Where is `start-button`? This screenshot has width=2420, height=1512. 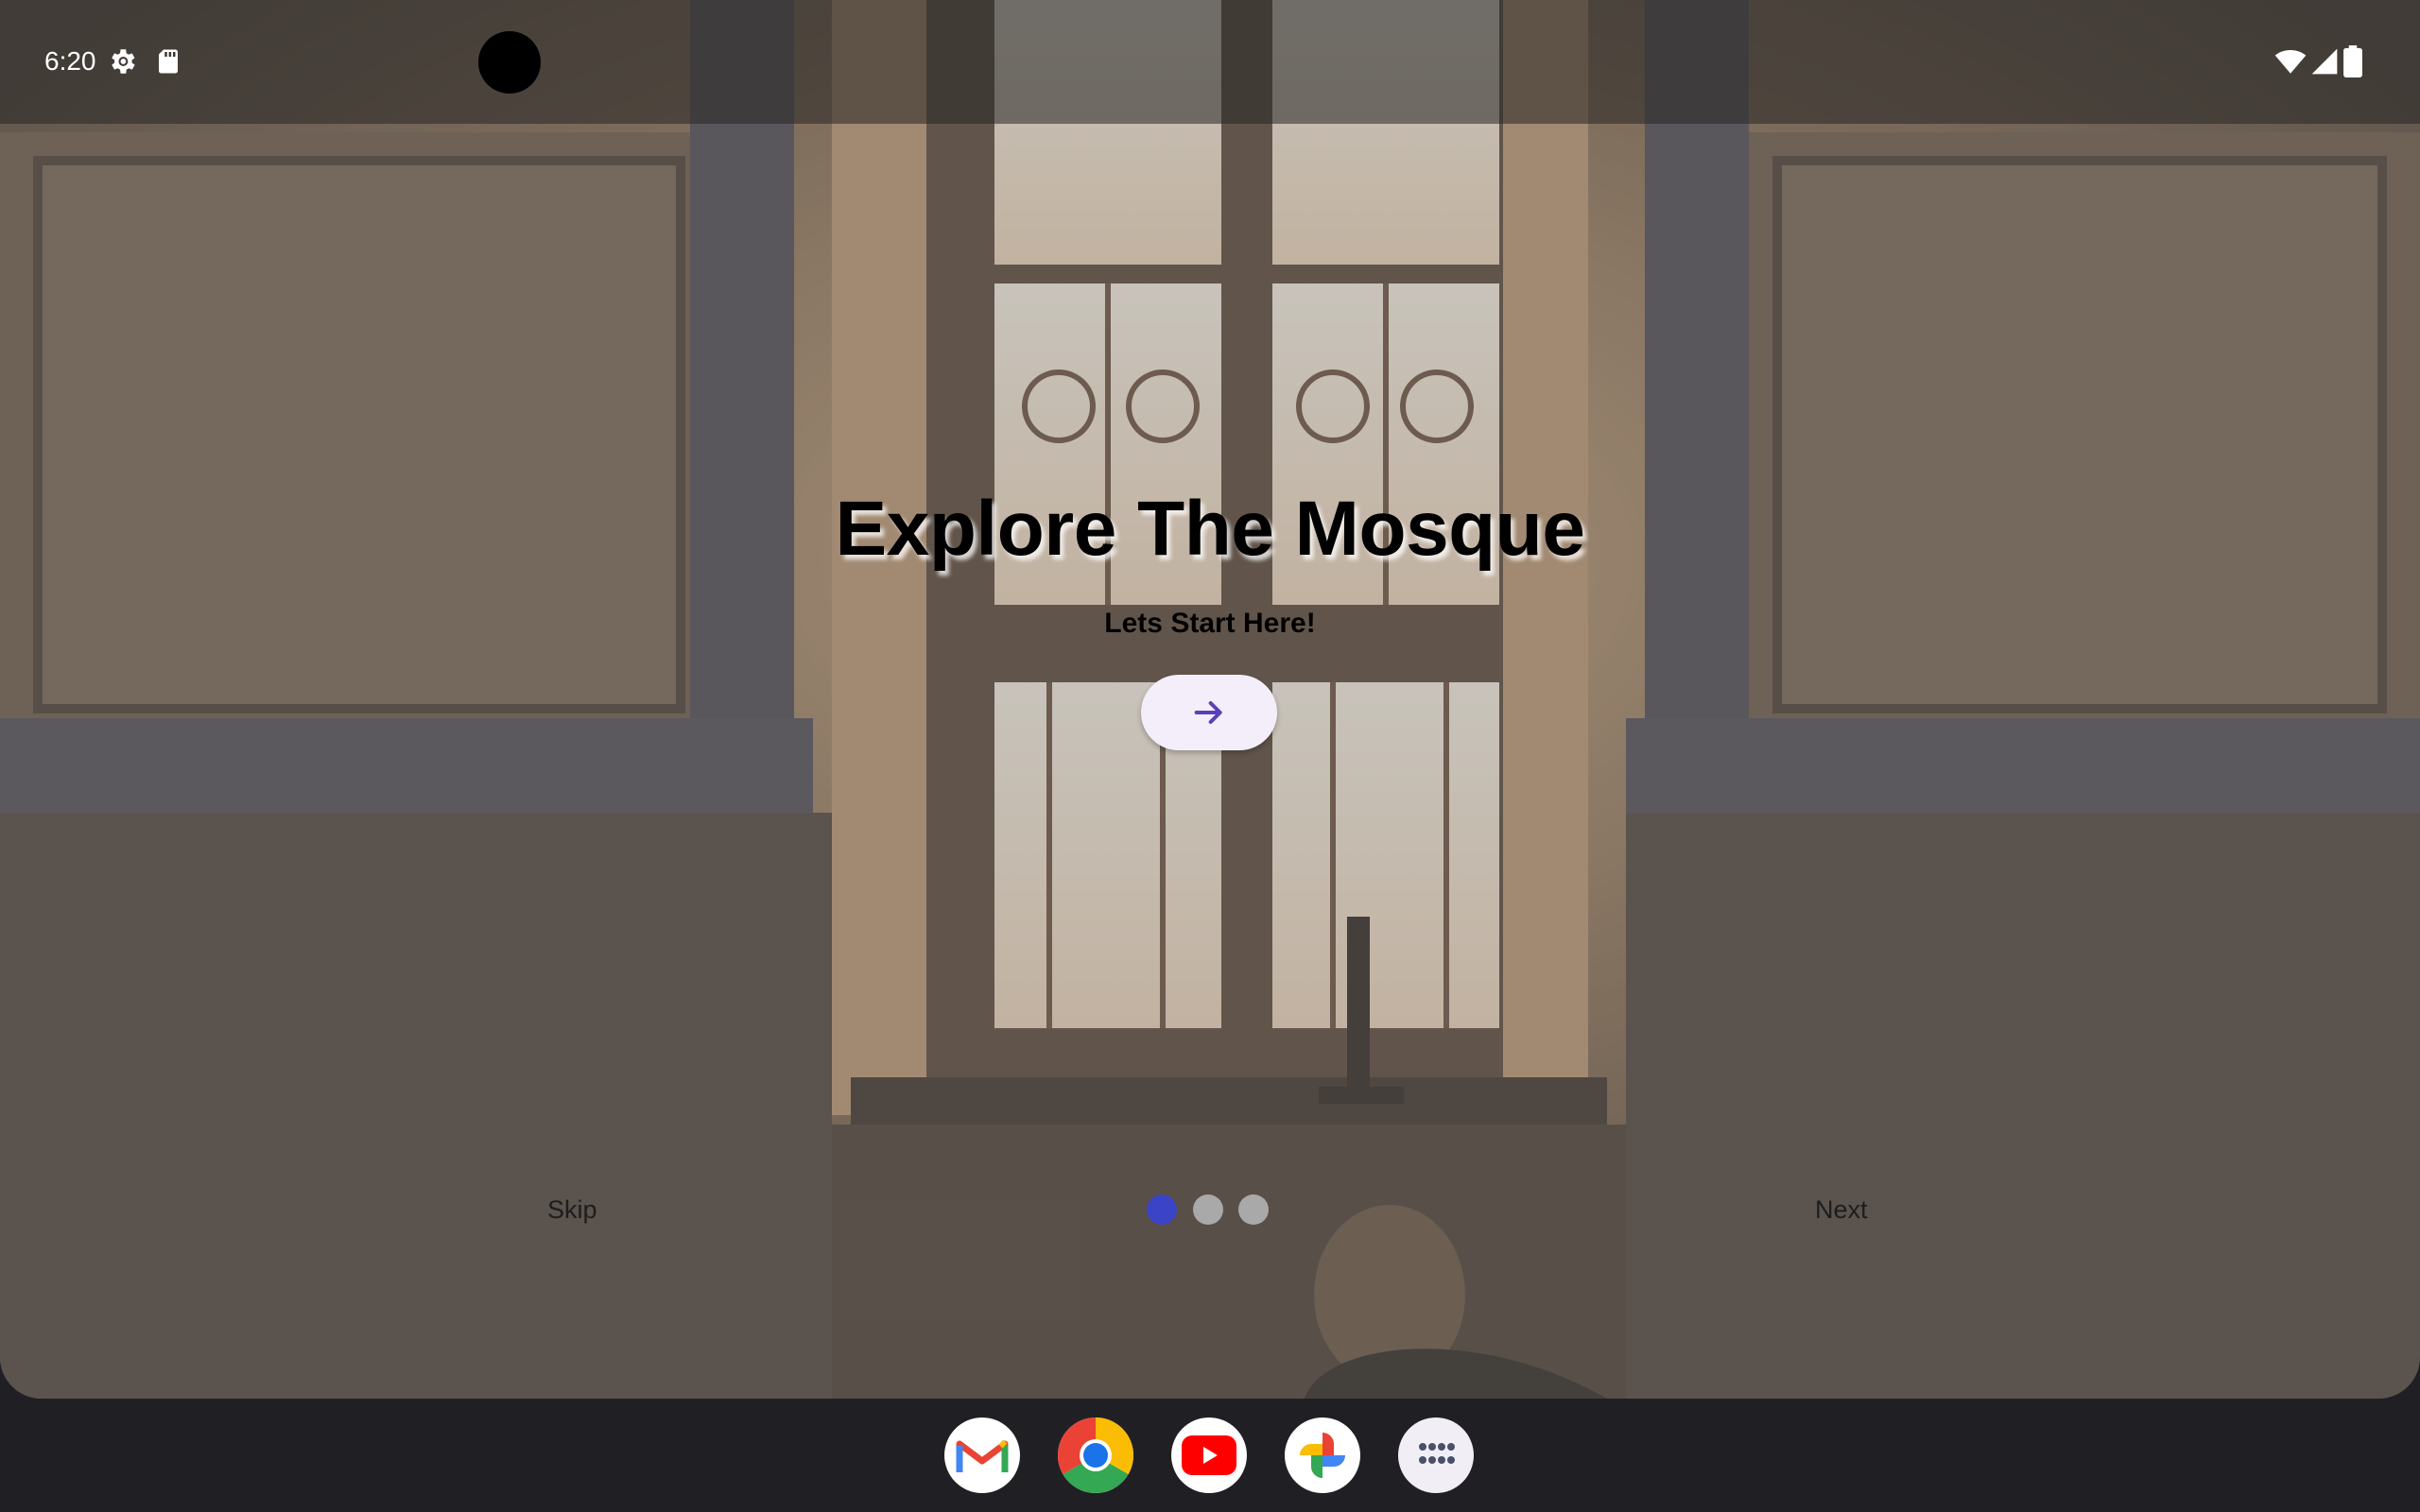 start-button is located at coordinates (1209, 712).